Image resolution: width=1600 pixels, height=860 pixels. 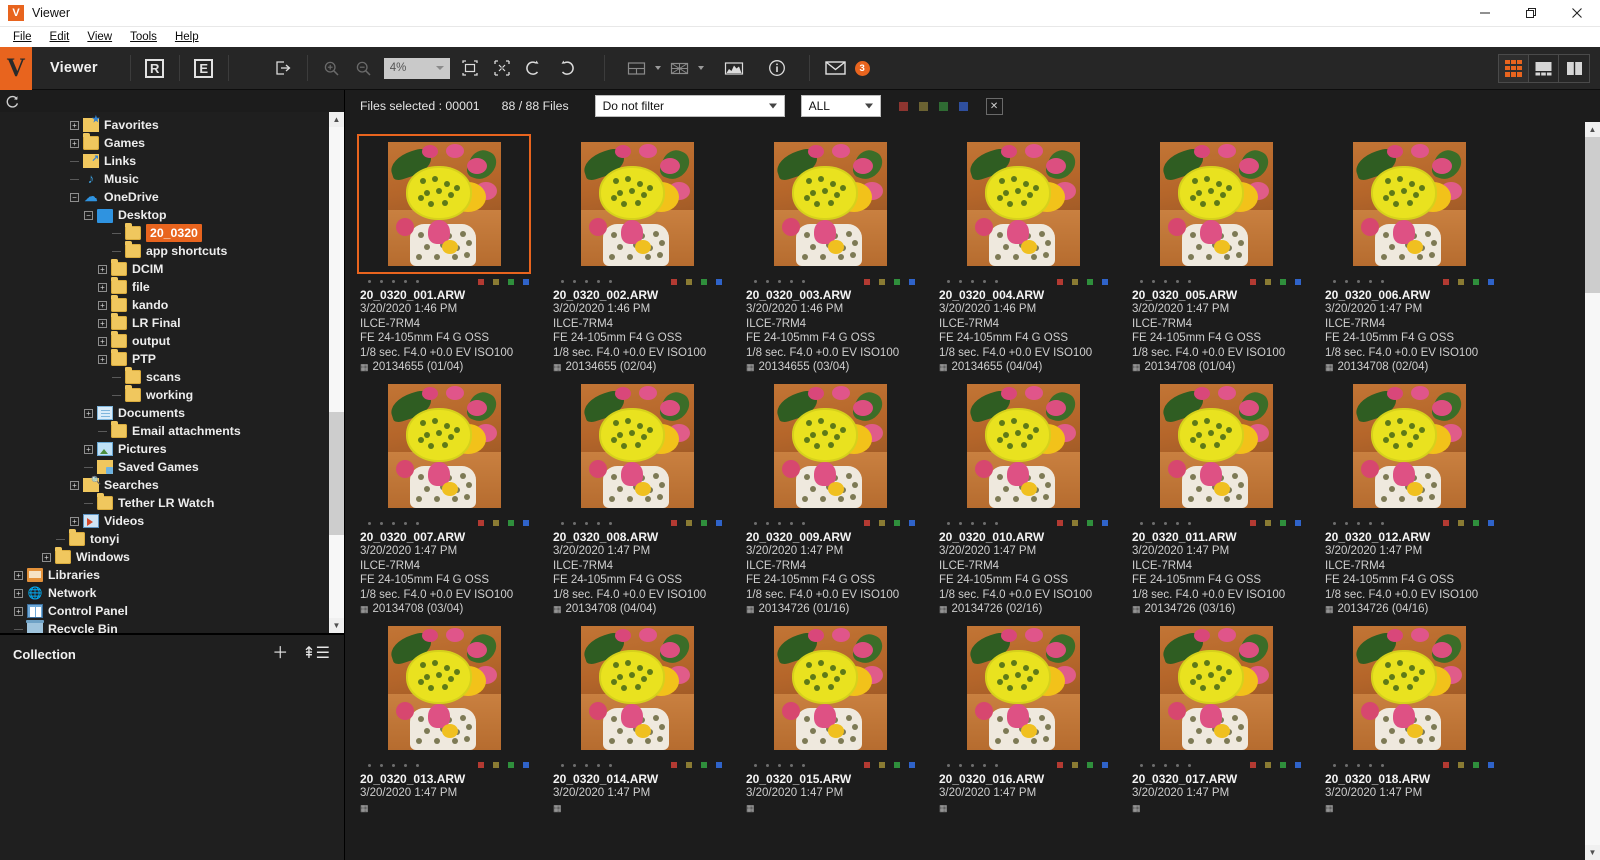 What do you see at coordinates (316, 654) in the screenshot?
I see `sort-list-icon: ⇞☰` at bounding box center [316, 654].